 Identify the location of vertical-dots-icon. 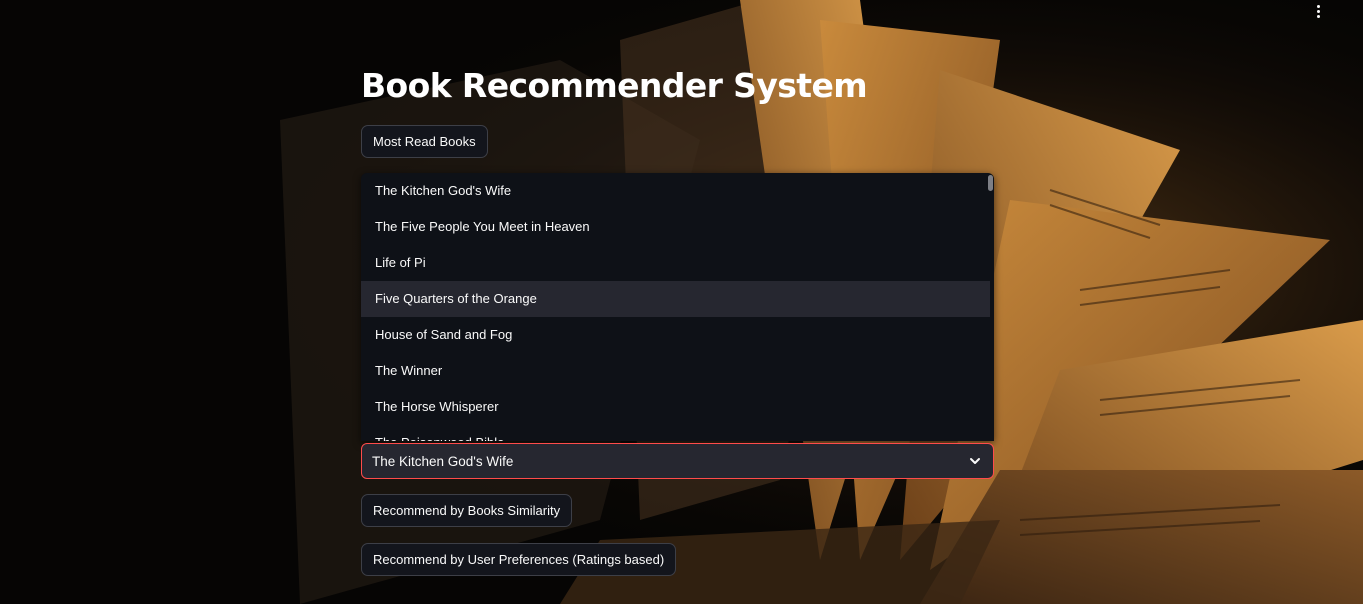
(1318, 6).